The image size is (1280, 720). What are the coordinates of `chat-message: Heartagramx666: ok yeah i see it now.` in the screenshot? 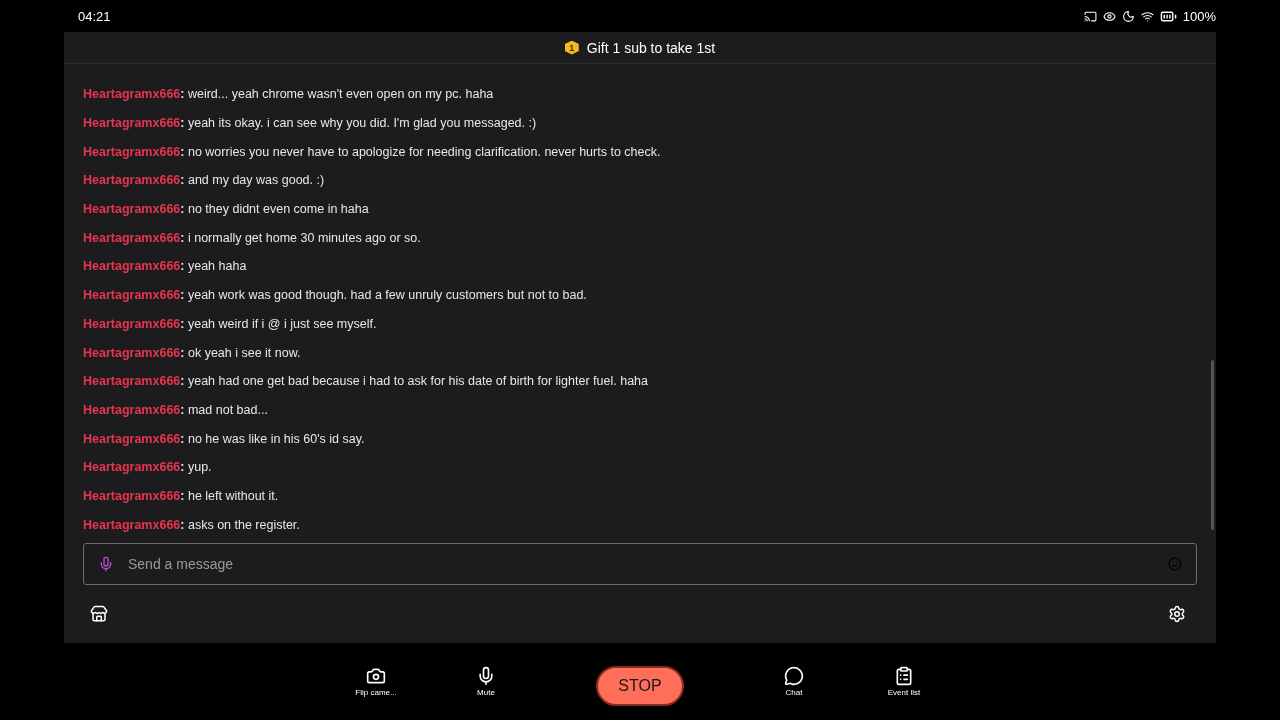 It's located at (192, 353).